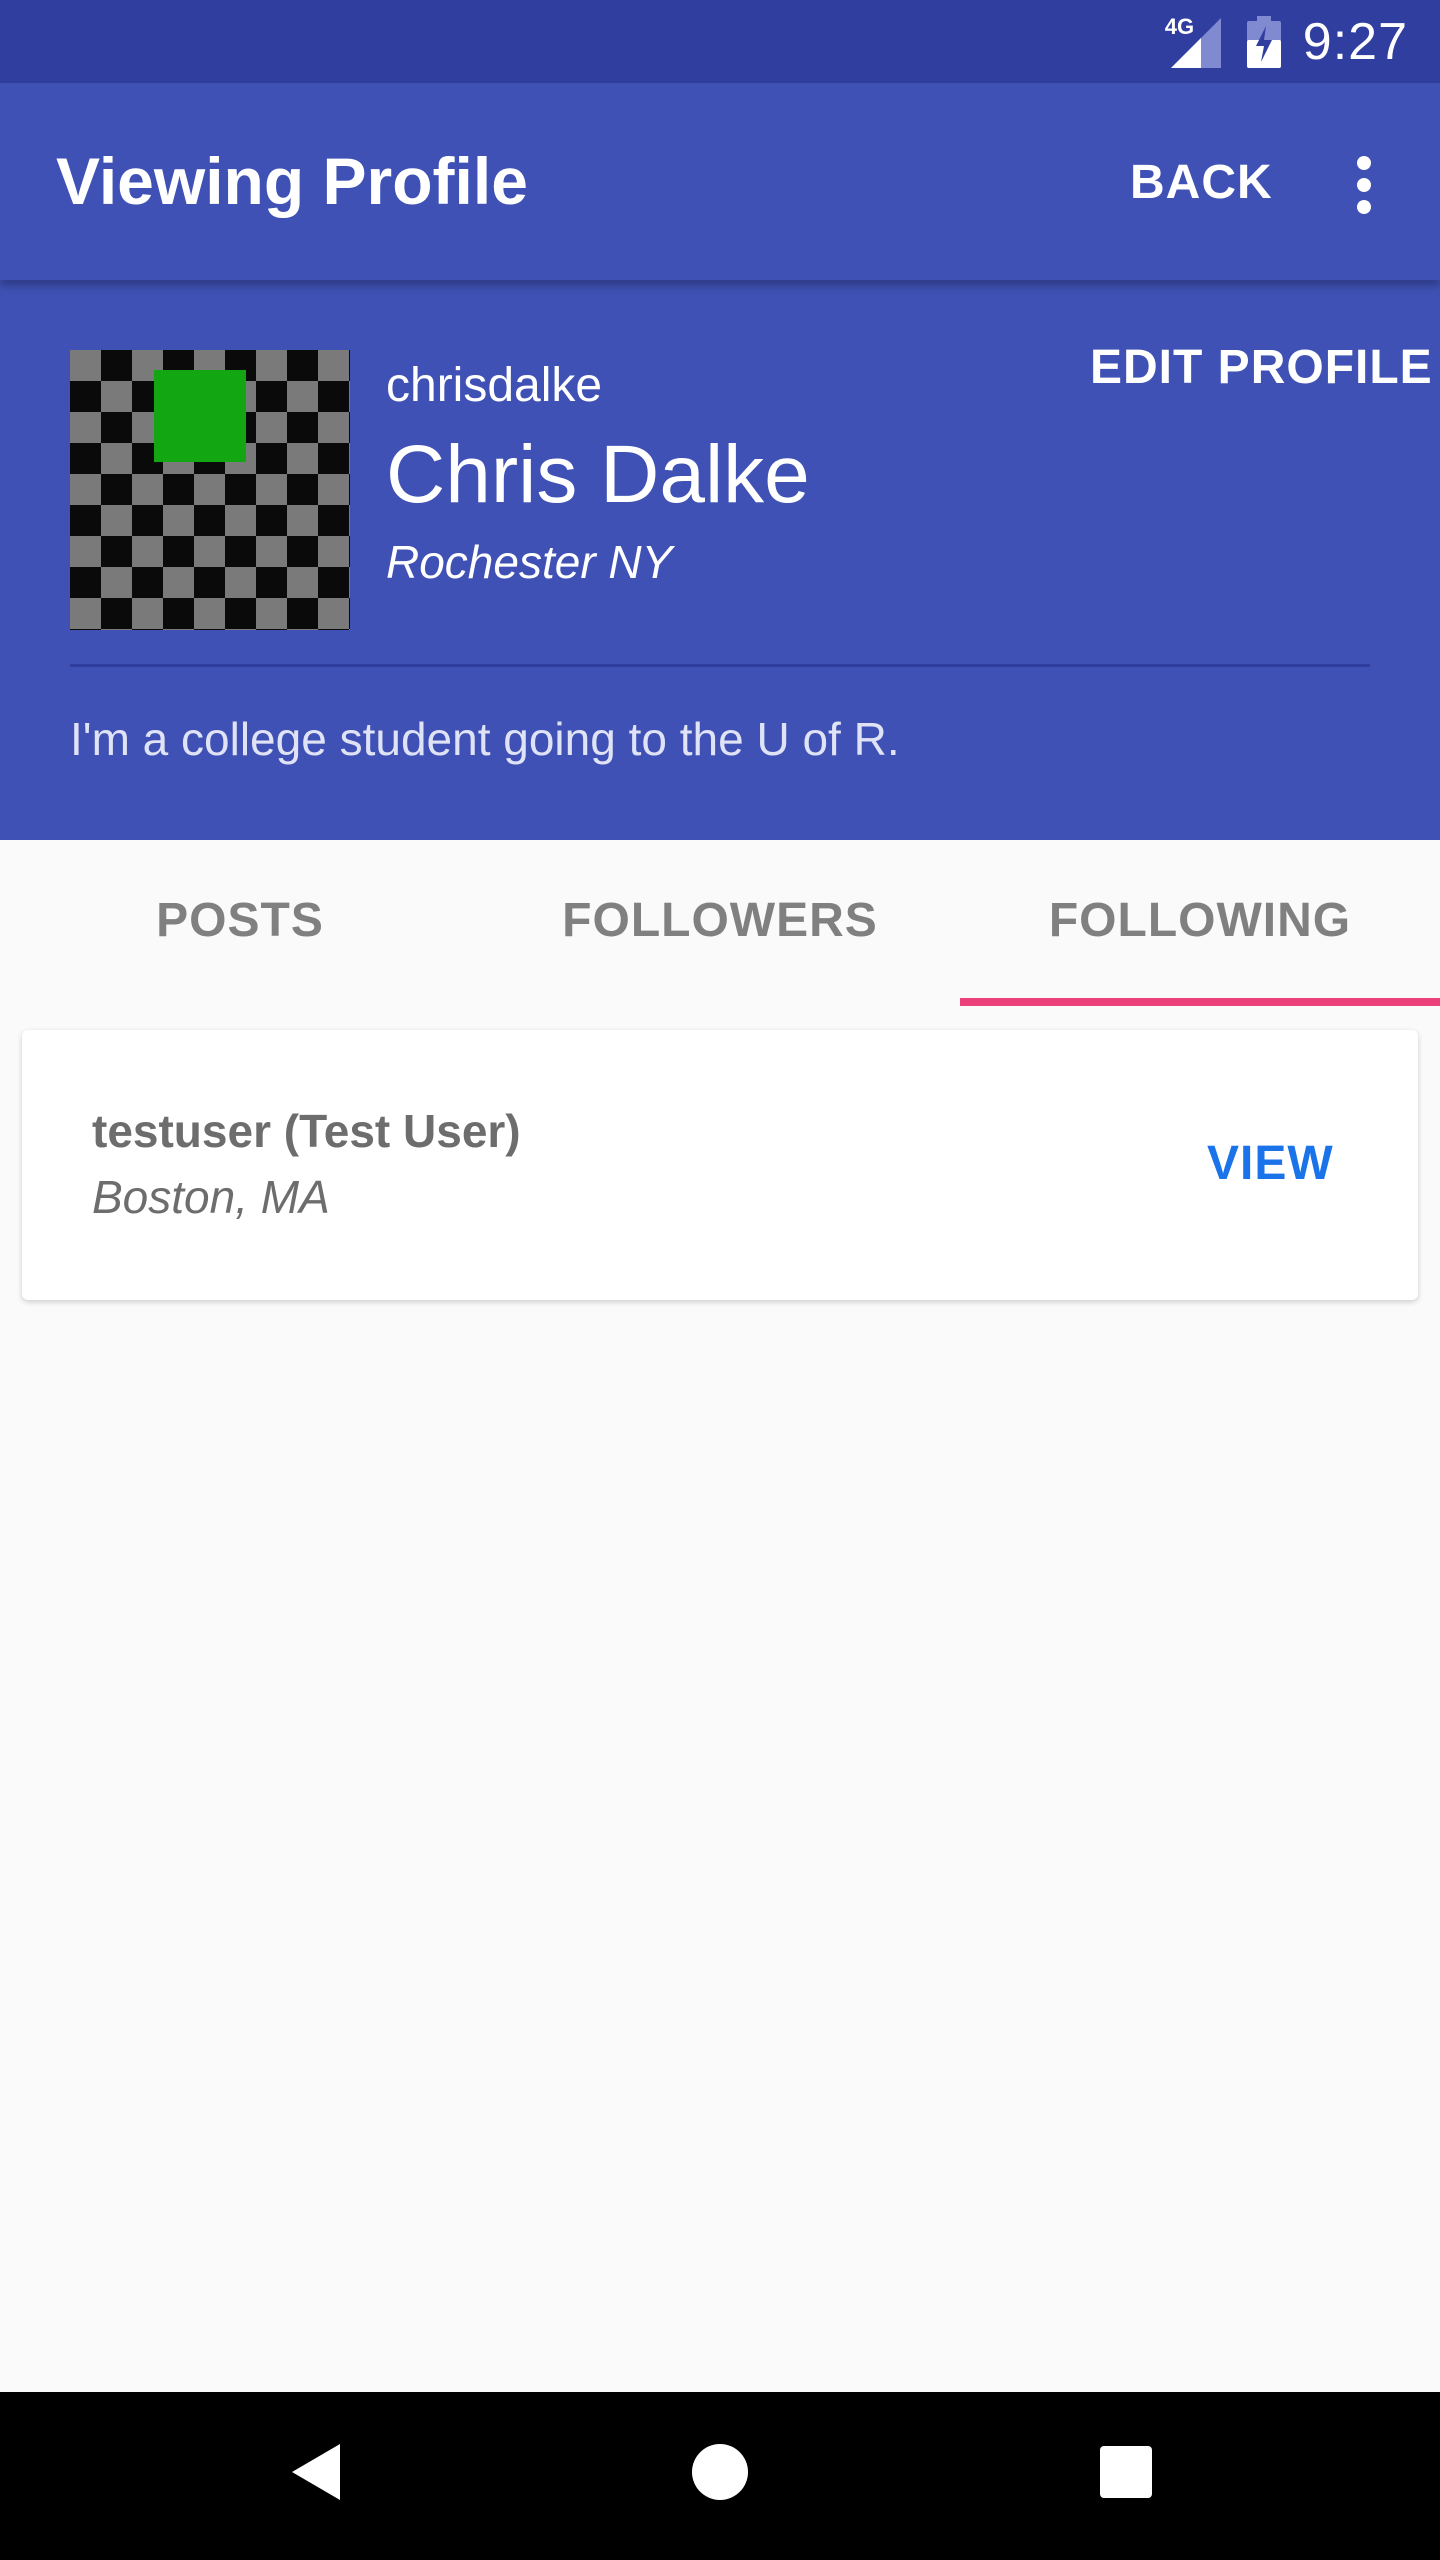 This screenshot has height=2560, width=1440. What do you see at coordinates (1200, 924) in the screenshot?
I see `tab-following: FOLLOWING` at bounding box center [1200, 924].